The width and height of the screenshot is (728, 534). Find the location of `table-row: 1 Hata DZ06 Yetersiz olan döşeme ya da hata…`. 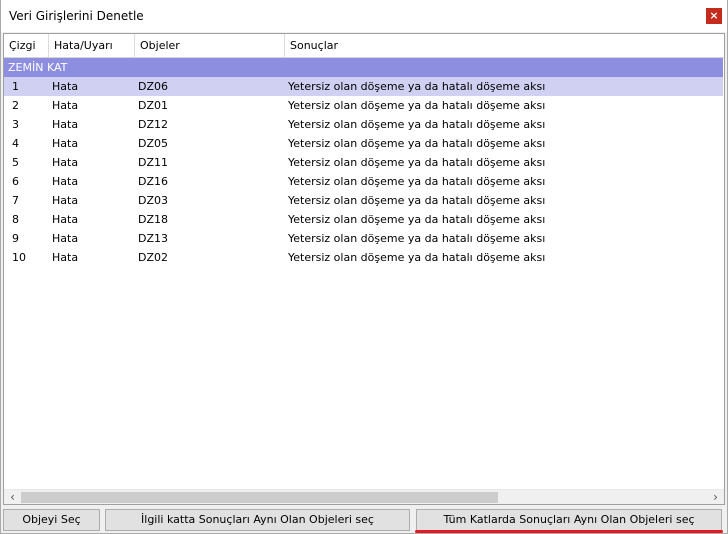

table-row: 1 Hata DZ06 Yetersiz olan döşeme ya da hata… is located at coordinates (363, 86).